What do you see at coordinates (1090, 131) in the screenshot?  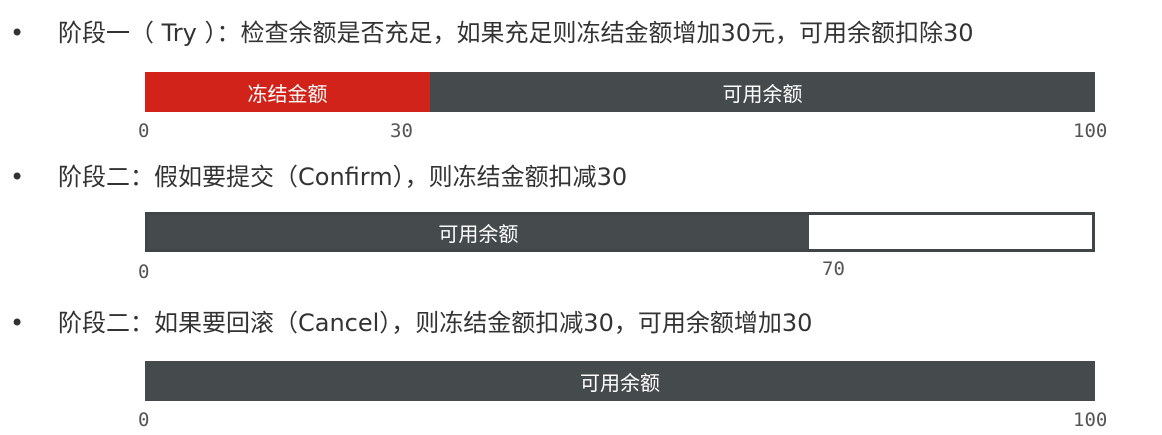 I see `stage1-tick-100: 100` at bounding box center [1090, 131].